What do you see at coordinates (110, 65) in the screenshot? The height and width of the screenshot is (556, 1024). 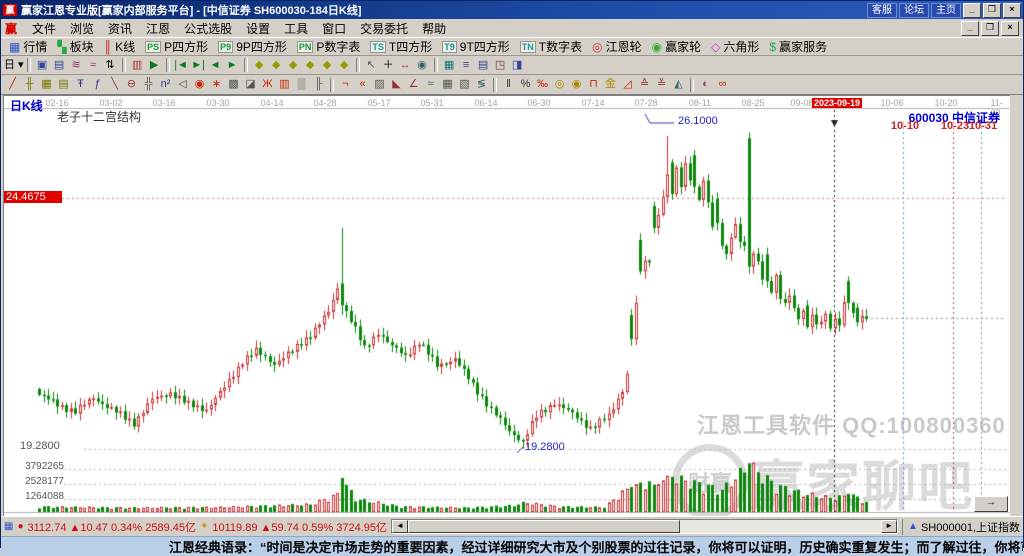 I see `scale-toggle-icon: ⇅` at bounding box center [110, 65].